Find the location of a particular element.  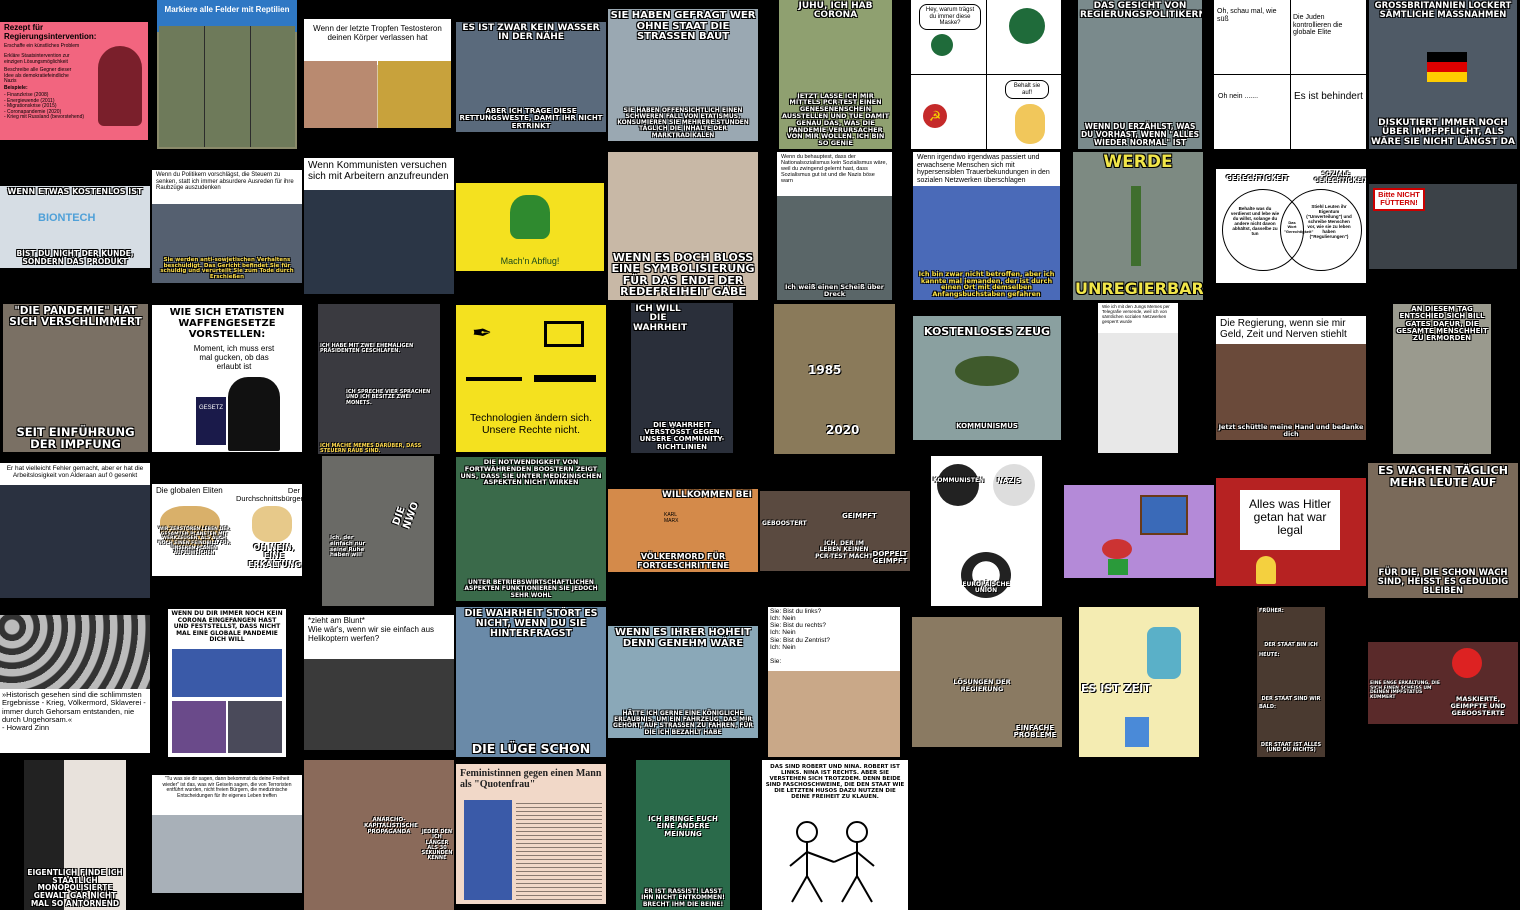

meme-bottom-text: OH NEIN, EINE ERKÄLTUNG is located at coordinates (275, 556).